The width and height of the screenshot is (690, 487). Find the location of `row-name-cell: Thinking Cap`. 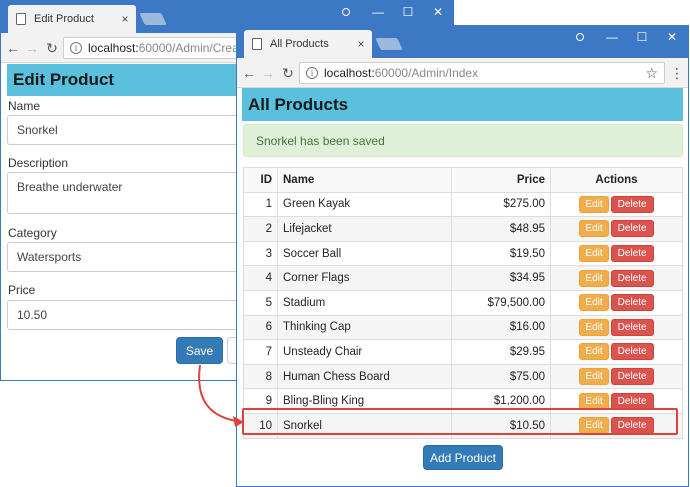

row-name-cell: Thinking Cap is located at coordinates (364, 327).